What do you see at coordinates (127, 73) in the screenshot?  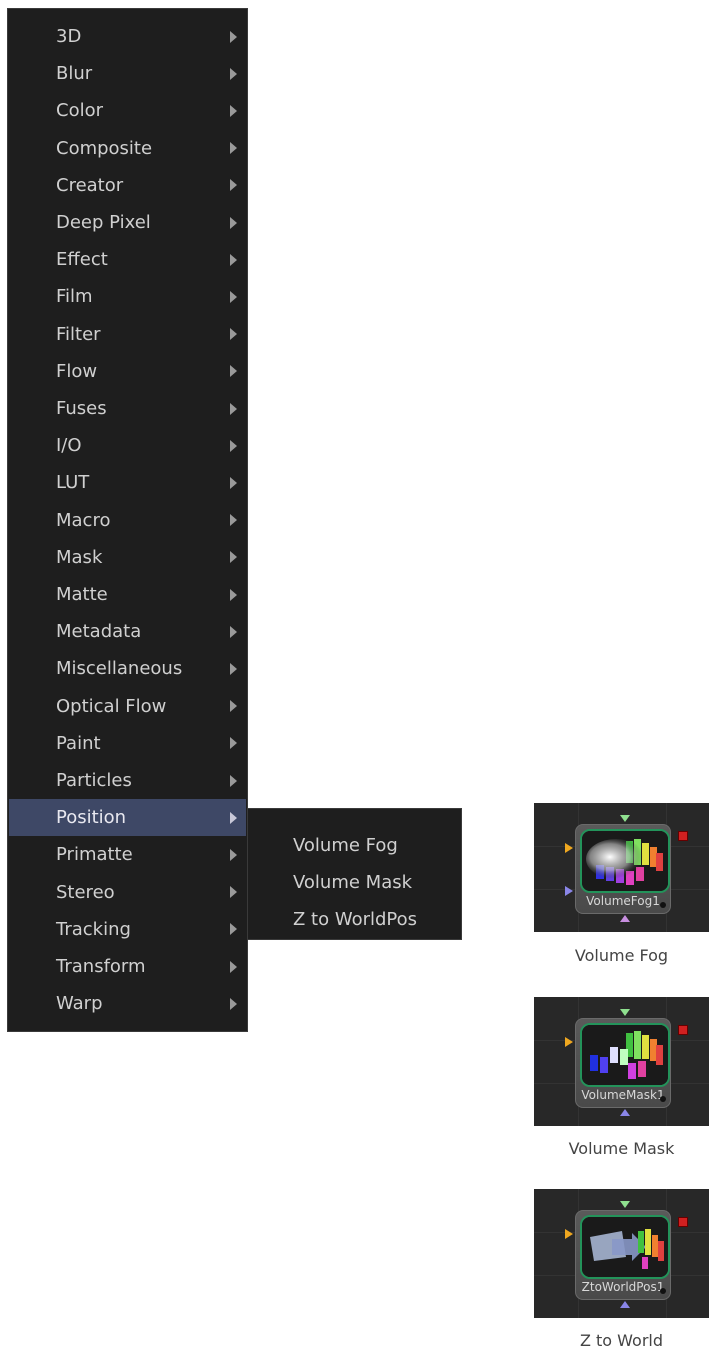 I see `menu-item-blur: Blur` at bounding box center [127, 73].